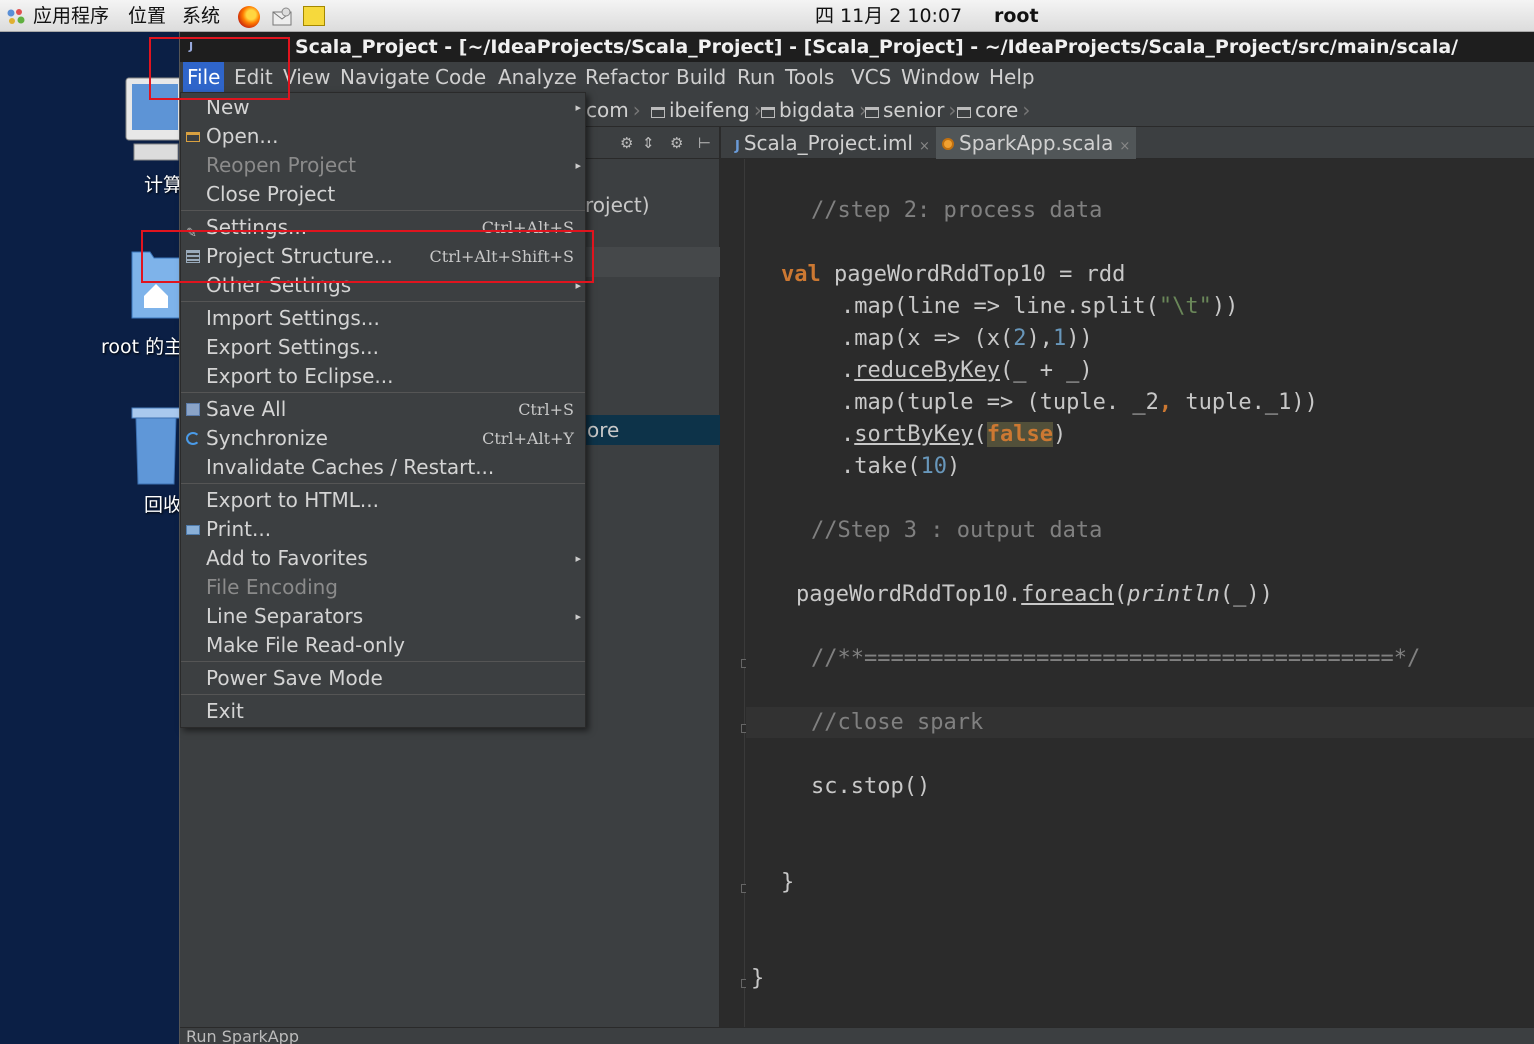 This screenshot has height=1044, width=1534. I want to click on applications-menu: 应用程序, so click(71, 16).